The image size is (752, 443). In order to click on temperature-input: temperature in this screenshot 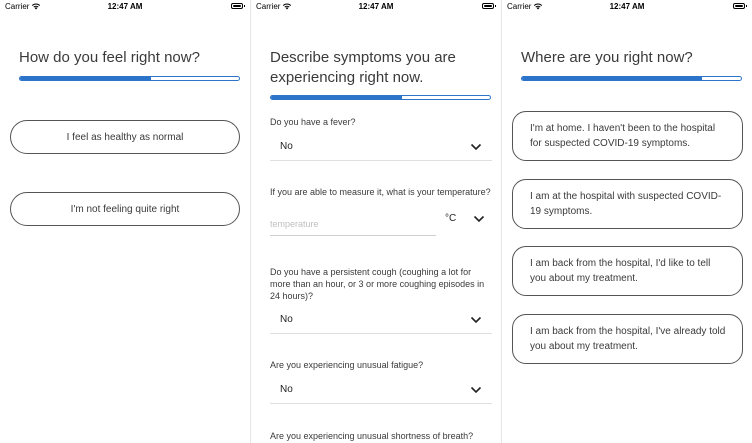, I will do `click(353, 225)`.